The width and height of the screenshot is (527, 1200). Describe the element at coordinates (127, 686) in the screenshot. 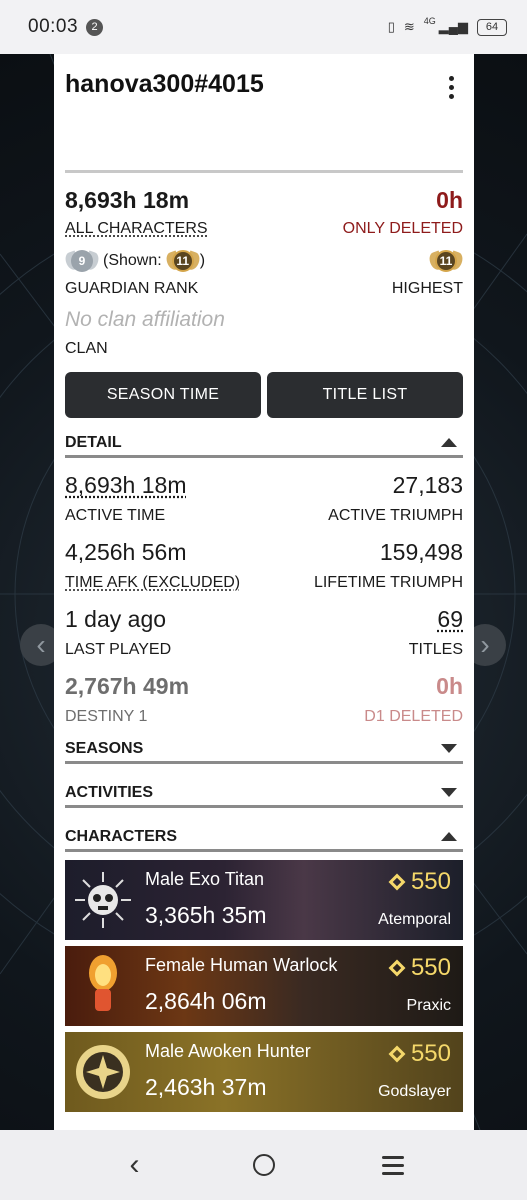

I see `destiny1-value: 2,767h 49m` at that location.